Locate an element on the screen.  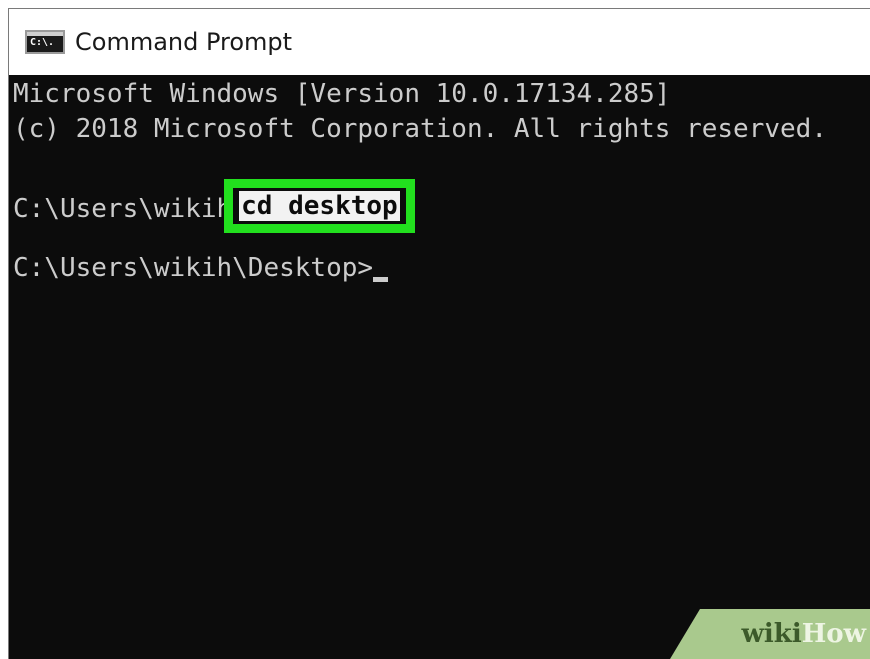
prompt-path: C:\Users\wikih is located at coordinates (123, 209).